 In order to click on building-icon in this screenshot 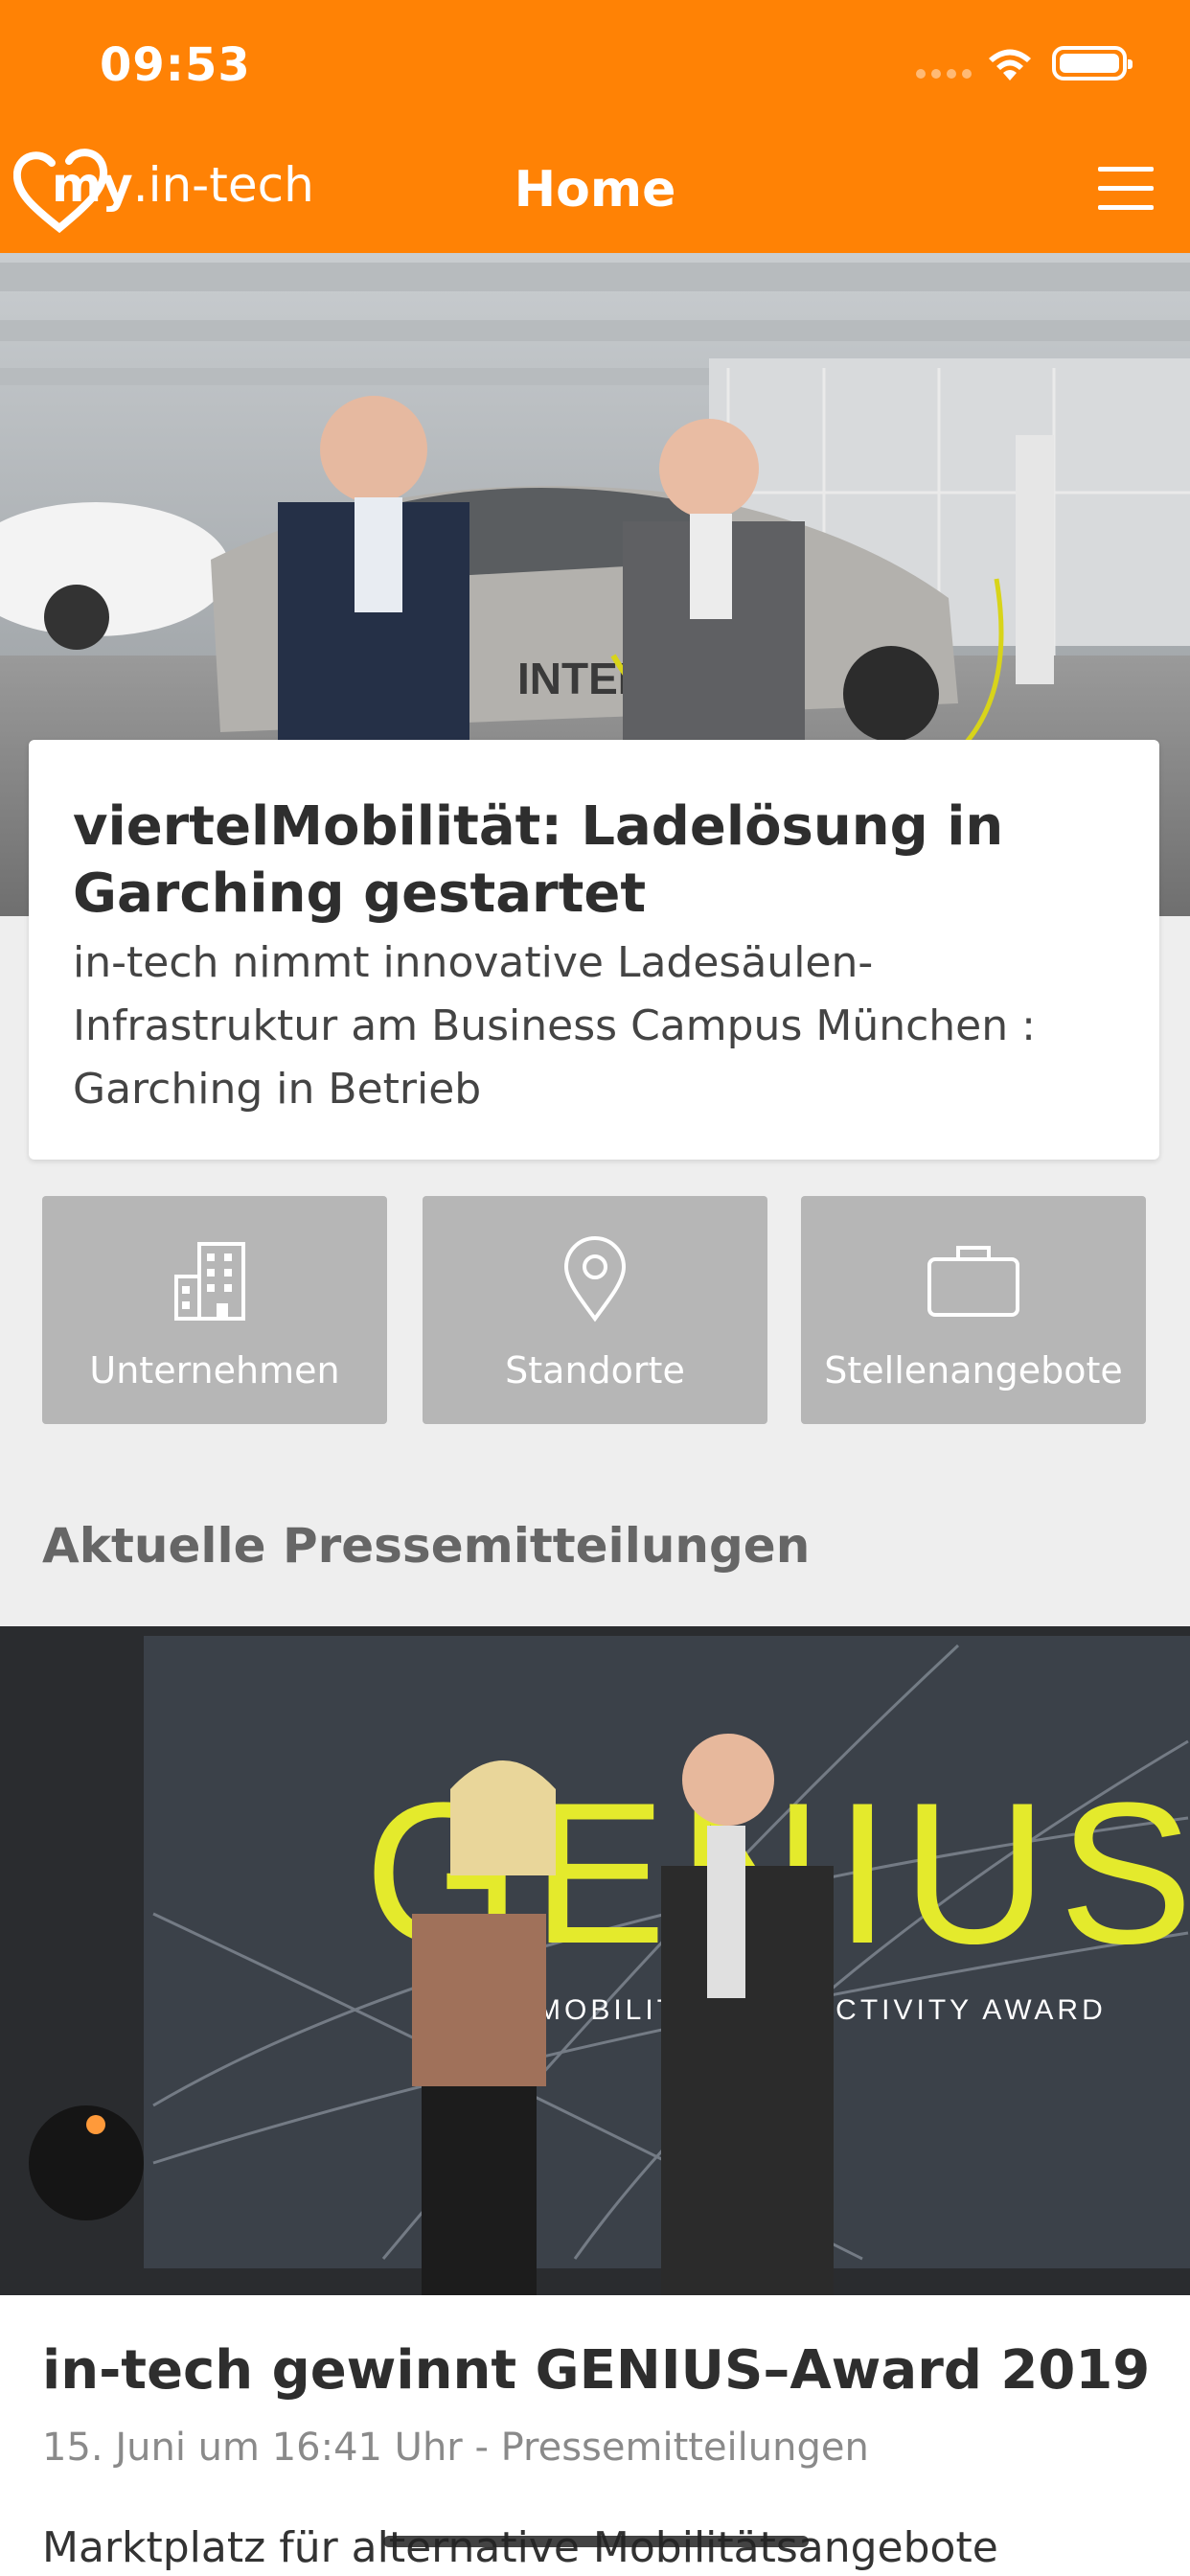, I will do `click(210, 1281)`.